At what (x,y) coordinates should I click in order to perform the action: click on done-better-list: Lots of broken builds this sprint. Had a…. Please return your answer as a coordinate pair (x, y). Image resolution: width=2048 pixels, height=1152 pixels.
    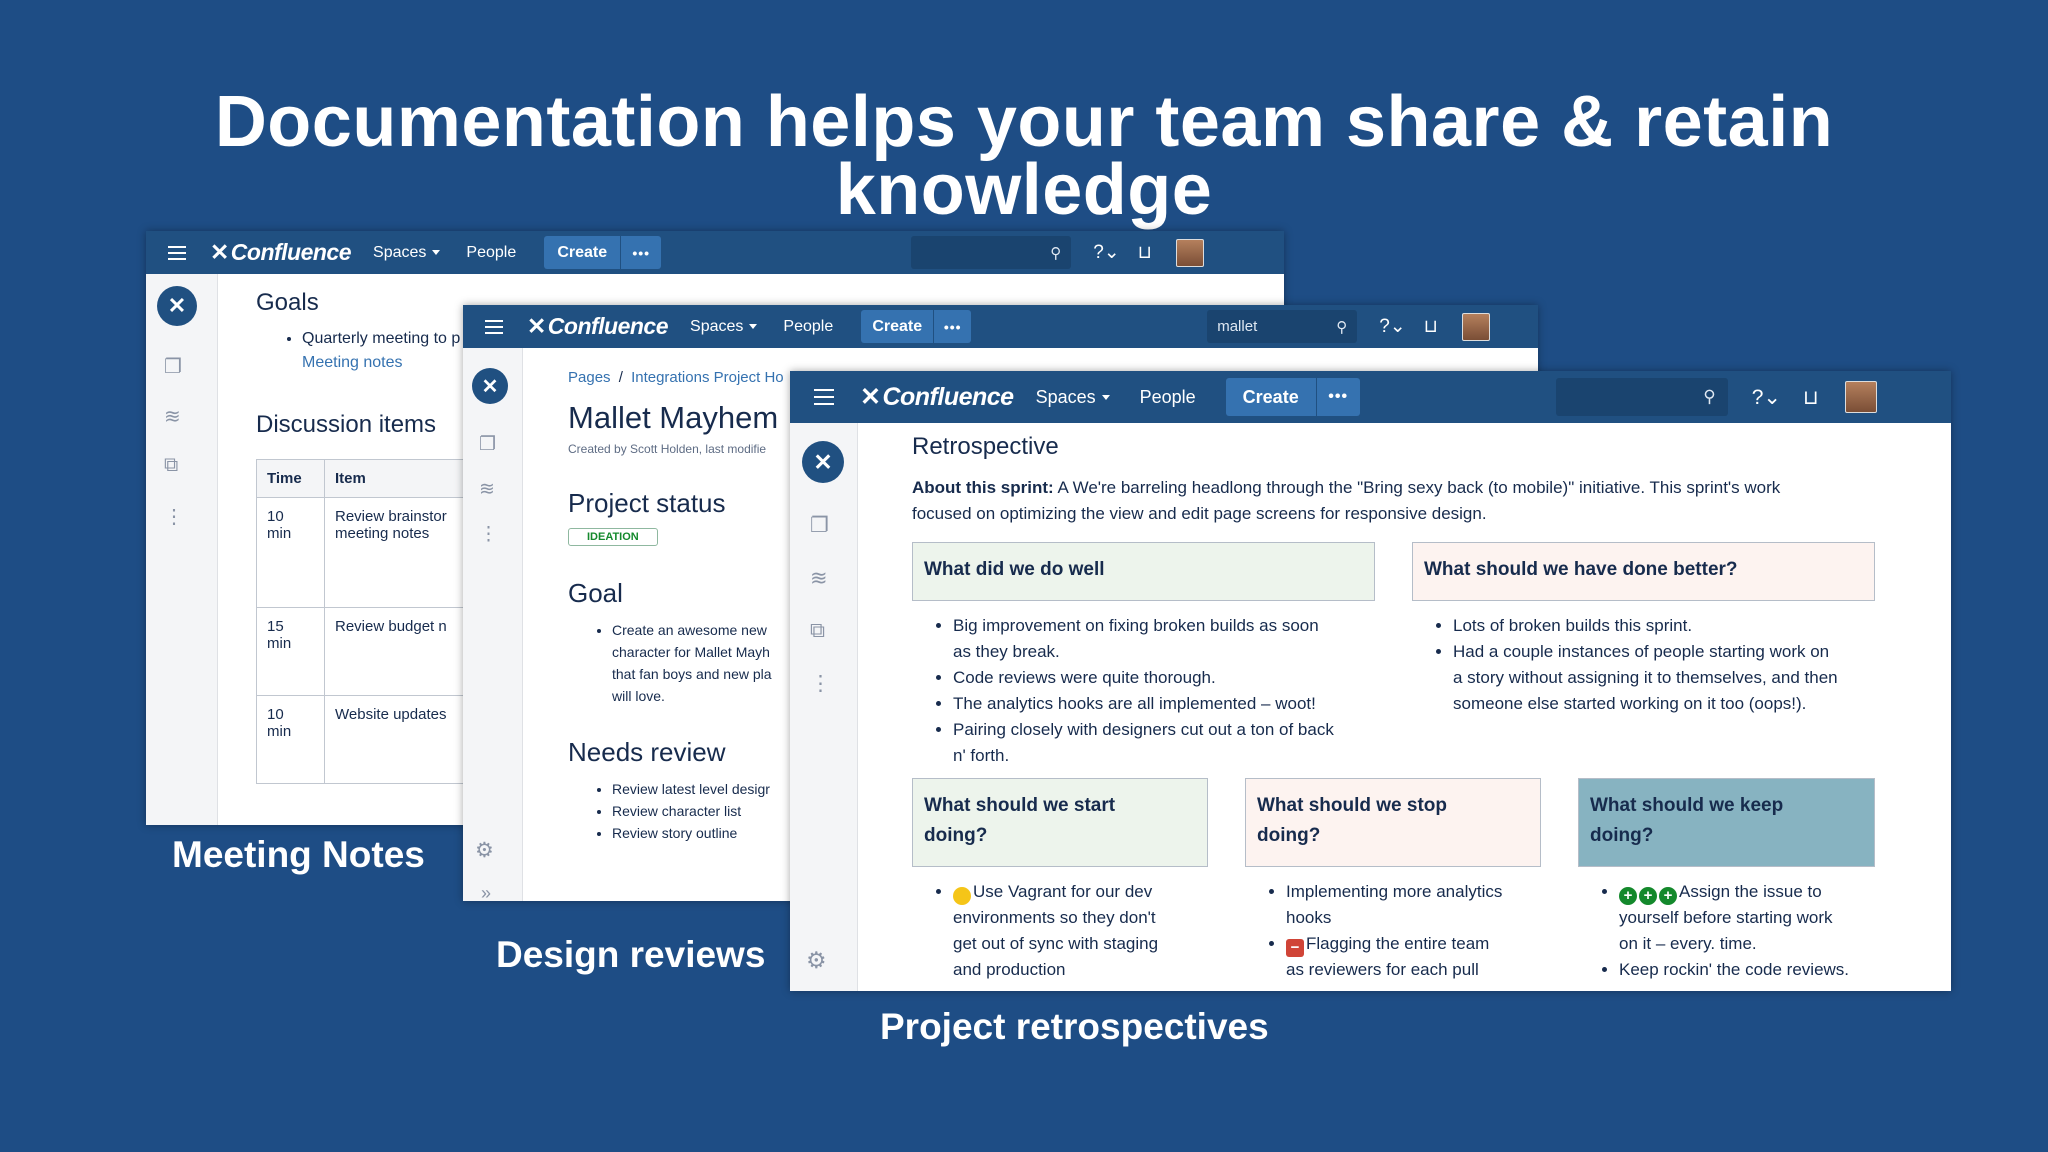
    Looking at the image, I should click on (1655, 665).